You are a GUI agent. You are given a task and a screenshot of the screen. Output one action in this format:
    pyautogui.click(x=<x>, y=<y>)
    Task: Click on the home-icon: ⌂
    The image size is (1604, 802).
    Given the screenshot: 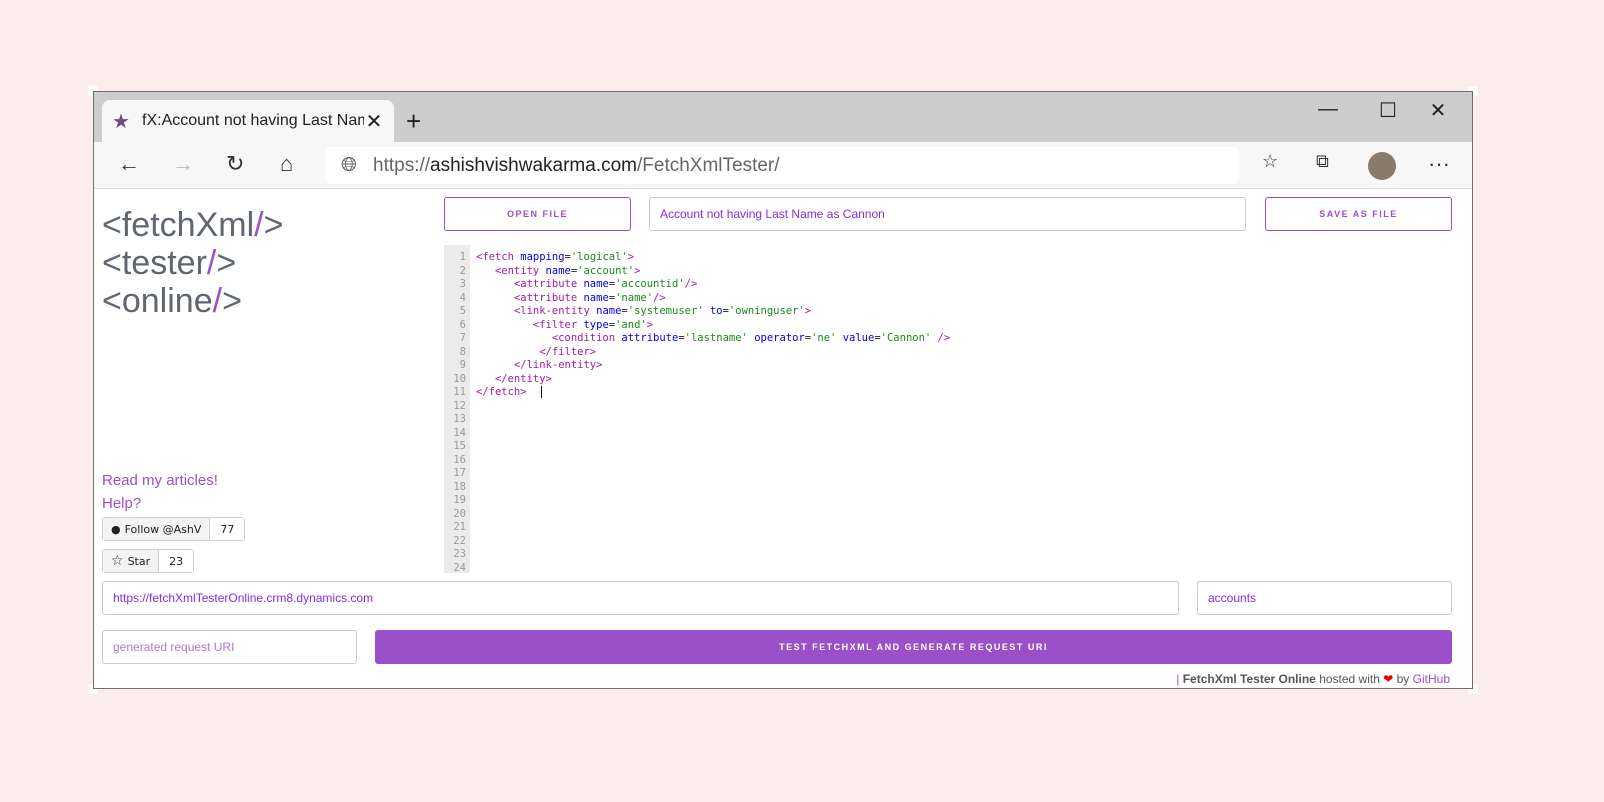 What is the action you would take?
    pyautogui.click(x=286, y=164)
    